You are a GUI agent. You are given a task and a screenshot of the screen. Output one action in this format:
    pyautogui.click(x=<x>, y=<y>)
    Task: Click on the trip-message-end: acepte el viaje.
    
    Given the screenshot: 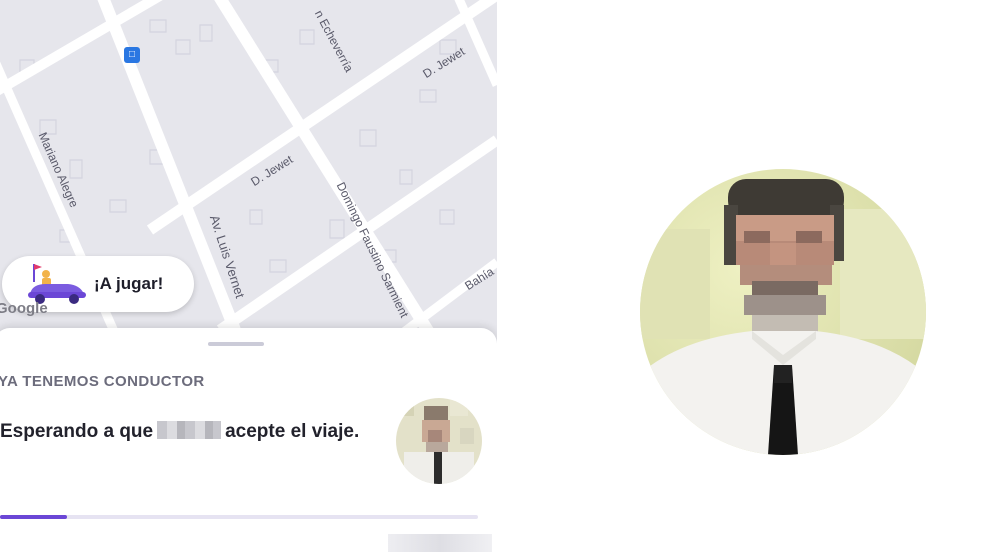 What is the action you would take?
    pyautogui.click(x=292, y=431)
    